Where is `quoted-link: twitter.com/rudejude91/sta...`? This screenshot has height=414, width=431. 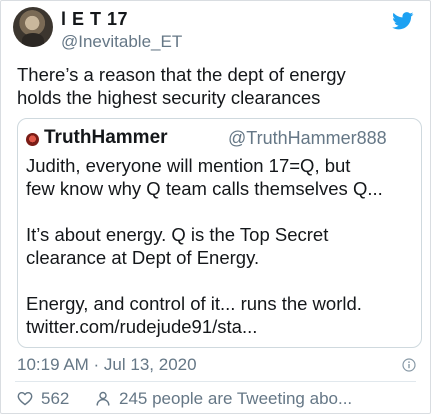 quoted-link: twitter.com/rudejude91/sta... is located at coordinates (222, 326).